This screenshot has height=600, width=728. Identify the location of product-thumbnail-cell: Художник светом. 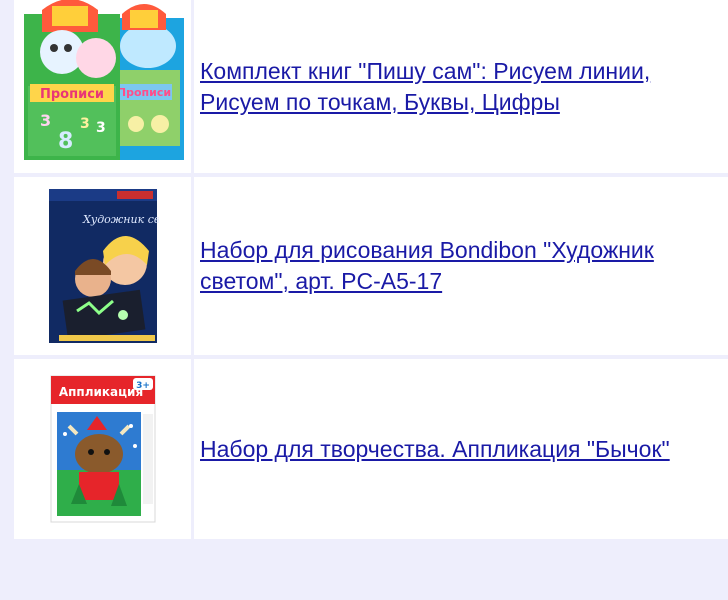
(102, 266).